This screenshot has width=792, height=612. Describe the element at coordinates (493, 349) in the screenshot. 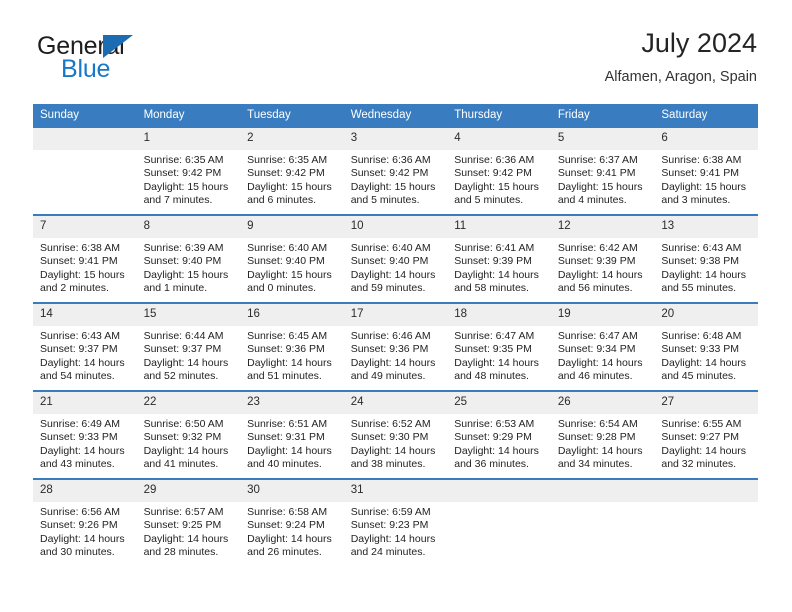

I see `sunset-text: Sunset: 9:35 PM` at that location.